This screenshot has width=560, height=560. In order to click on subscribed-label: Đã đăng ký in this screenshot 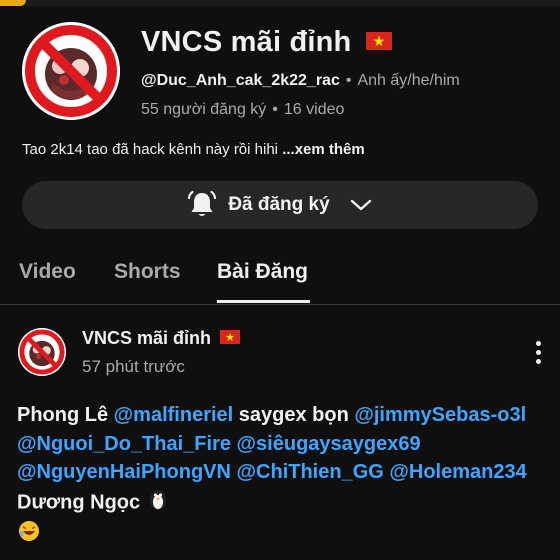, I will do `click(279, 204)`.